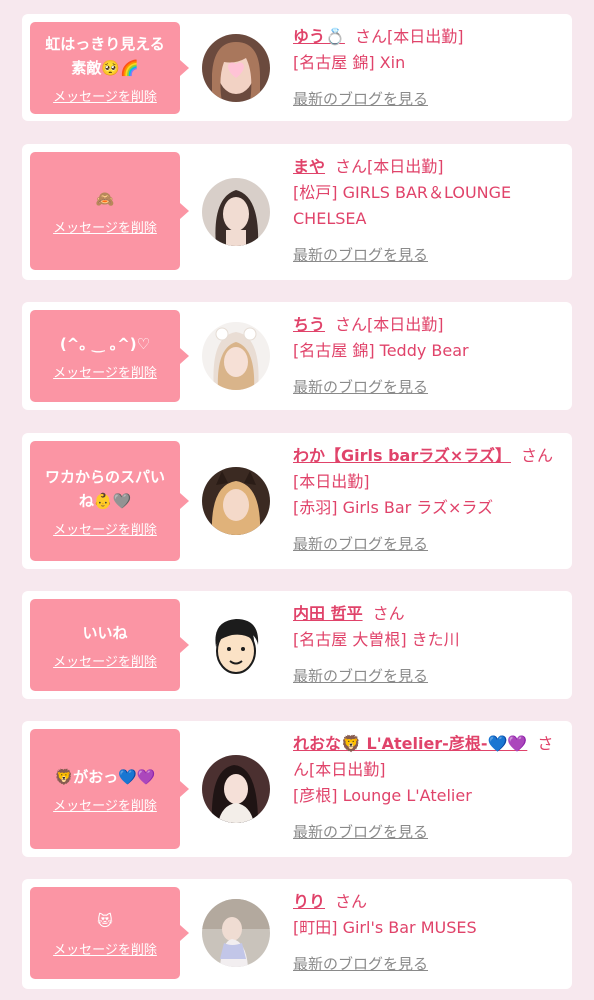 Image resolution: width=594 pixels, height=1000 pixels. What do you see at coordinates (109, 211) in the screenshot?
I see `message-bubble: 🙈 メッセージを削除` at bounding box center [109, 211].